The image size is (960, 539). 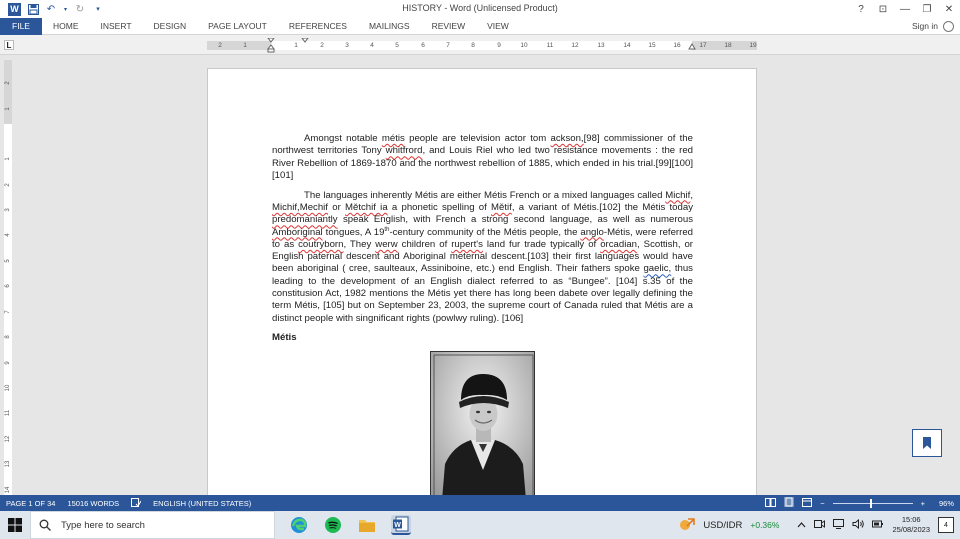 What do you see at coordinates (136, 503) in the screenshot?
I see `proofing-icon` at bounding box center [136, 503].